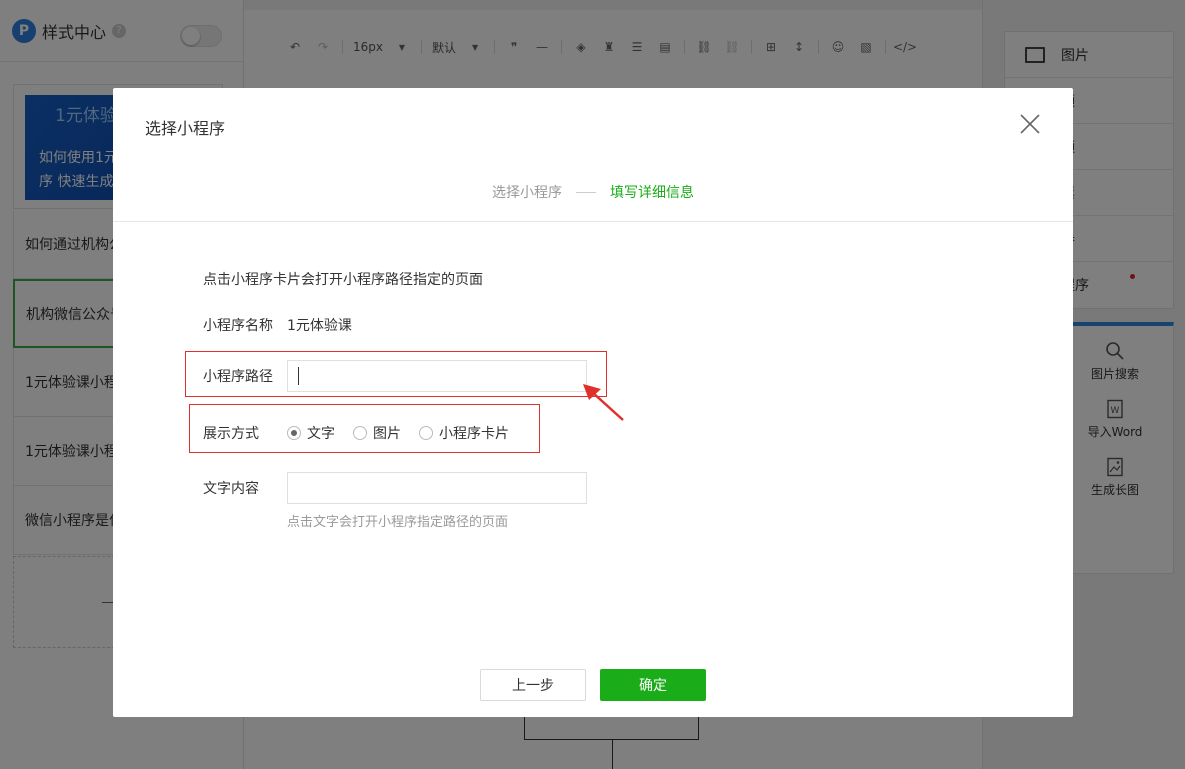 The image size is (1185, 769). I want to click on display-mode-card-radio: 小程序卡片, so click(464, 433).